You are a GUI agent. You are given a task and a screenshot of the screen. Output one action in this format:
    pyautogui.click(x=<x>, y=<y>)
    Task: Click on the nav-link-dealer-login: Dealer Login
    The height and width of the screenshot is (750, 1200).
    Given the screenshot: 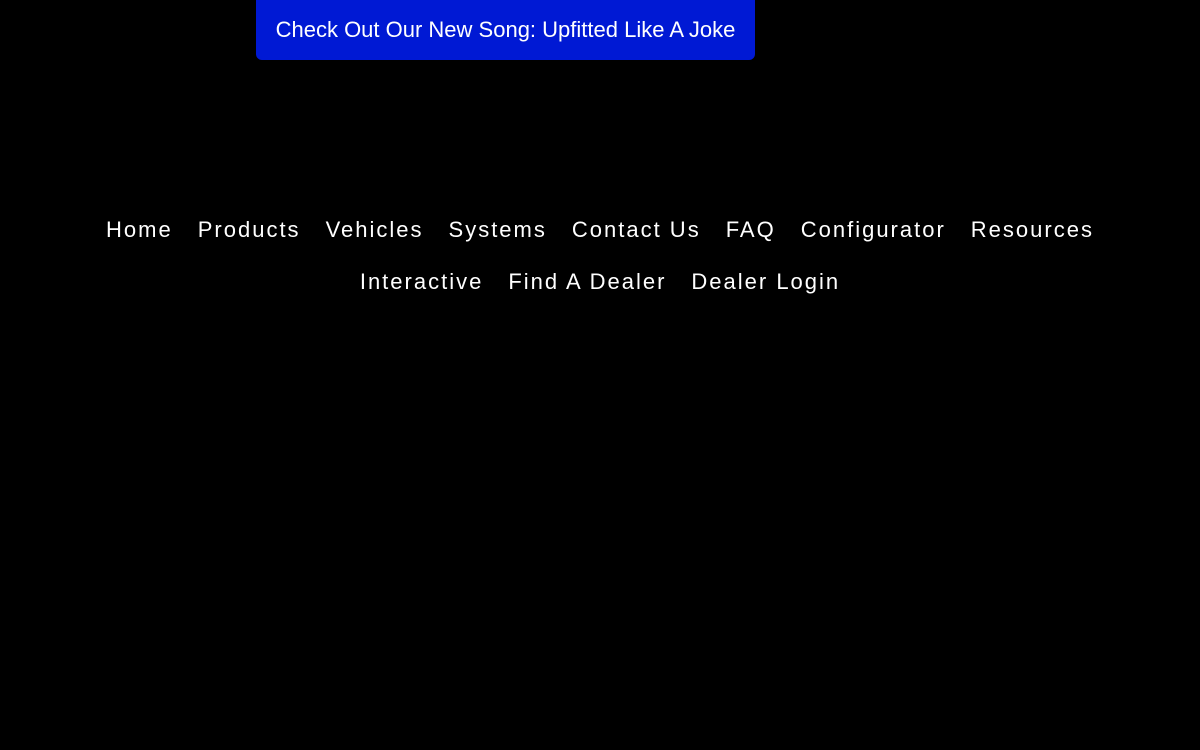 What is the action you would take?
    pyautogui.click(x=765, y=282)
    